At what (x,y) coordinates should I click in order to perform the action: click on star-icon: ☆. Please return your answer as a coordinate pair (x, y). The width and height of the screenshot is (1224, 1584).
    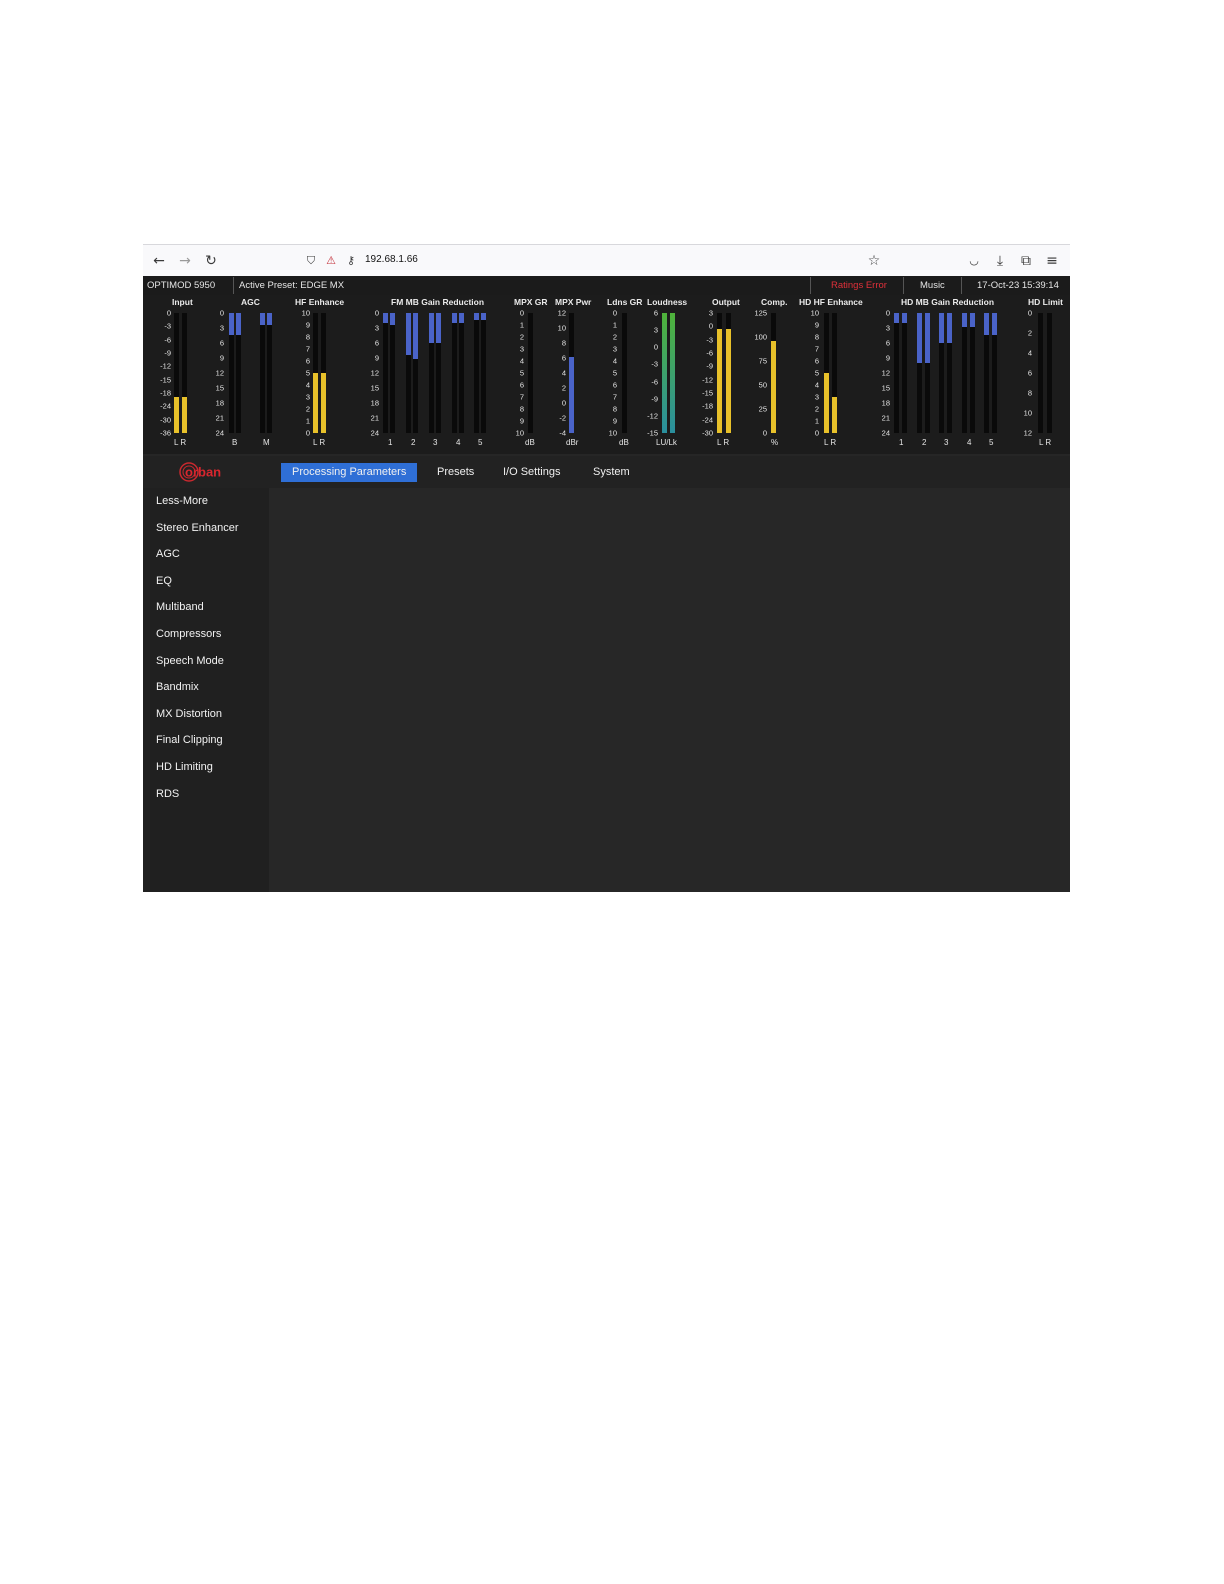
    Looking at the image, I should click on (874, 261).